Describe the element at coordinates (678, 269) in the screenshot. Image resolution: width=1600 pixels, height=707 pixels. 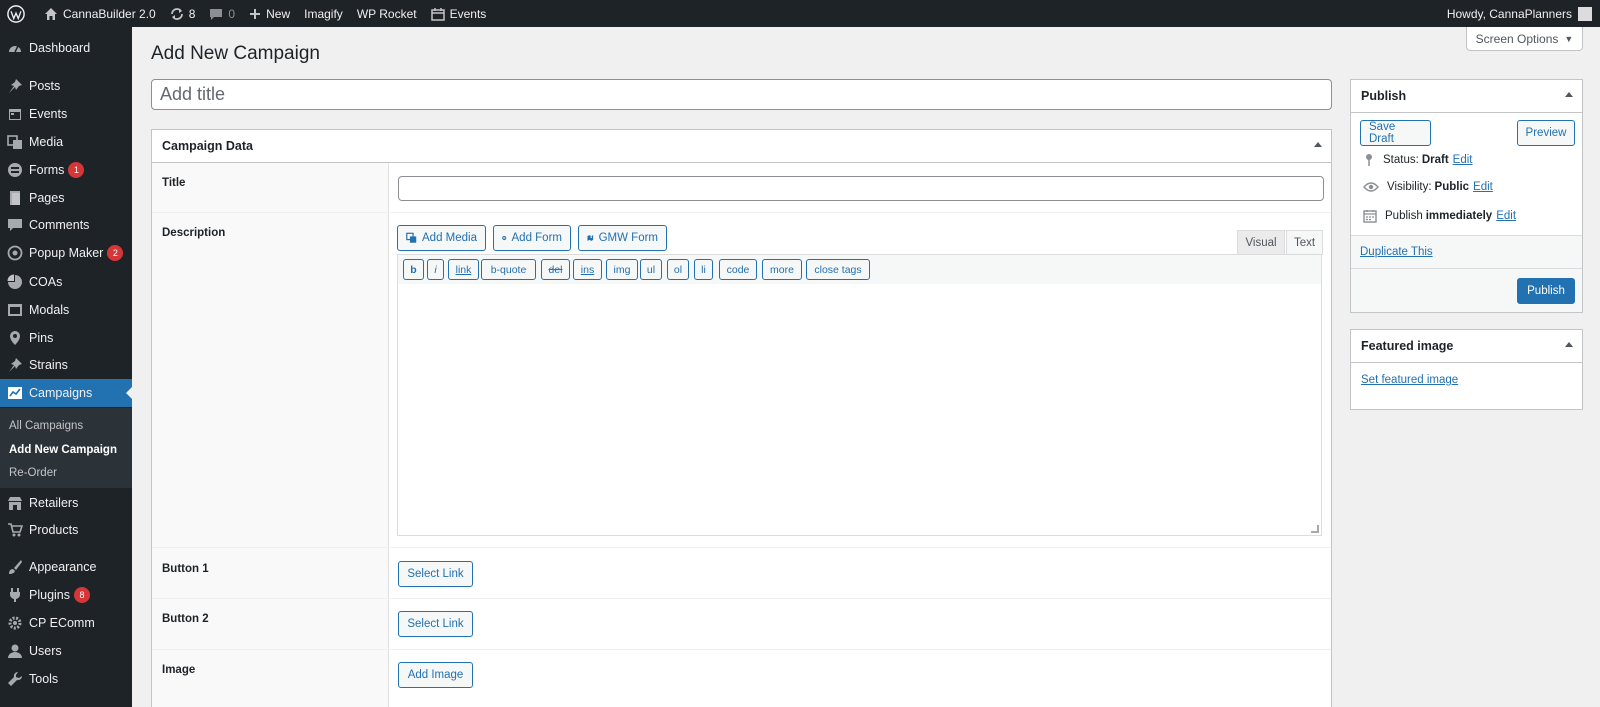
I see `quicktag-ol: ol` at that location.